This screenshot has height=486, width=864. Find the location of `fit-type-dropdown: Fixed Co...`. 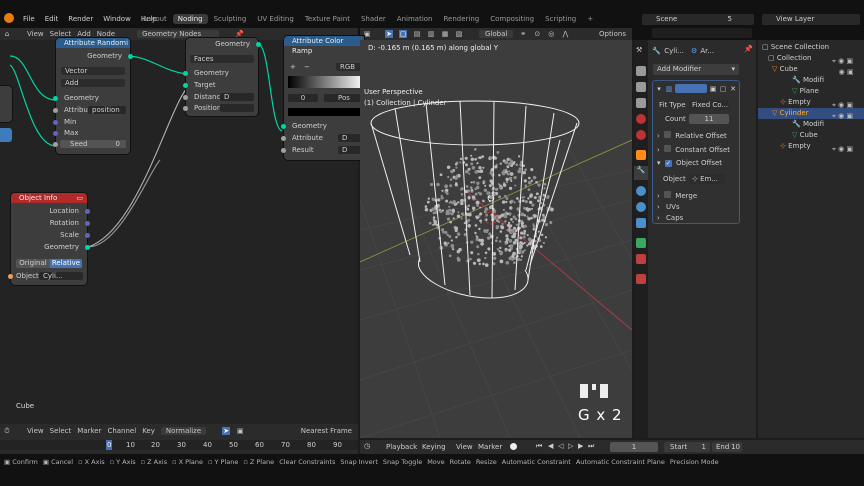

fit-type-dropdown: Fixed Co... is located at coordinates (709, 105).